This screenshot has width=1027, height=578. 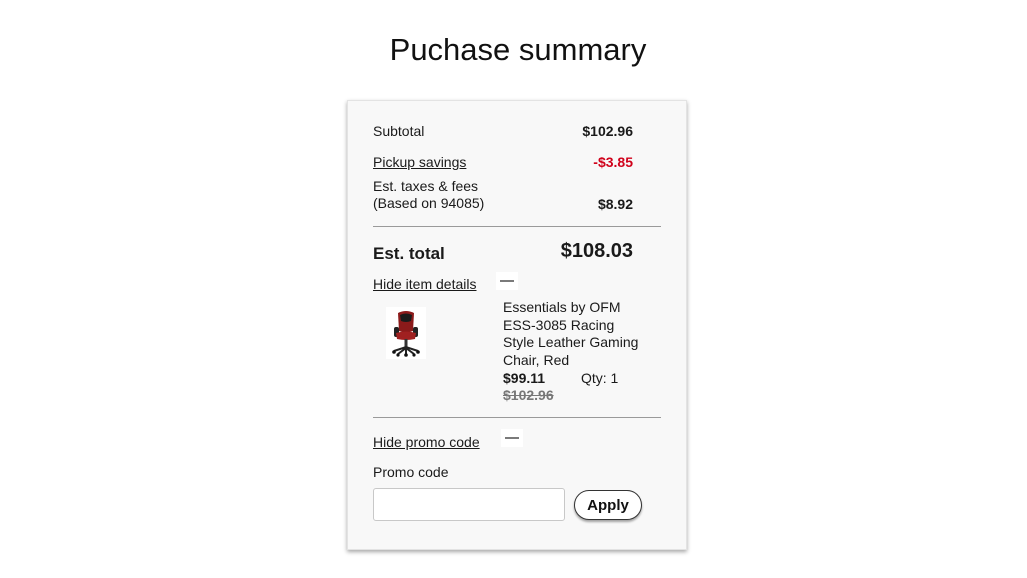 I want to click on pickup-savings-link: Pickup savings, so click(x=419, y=162).